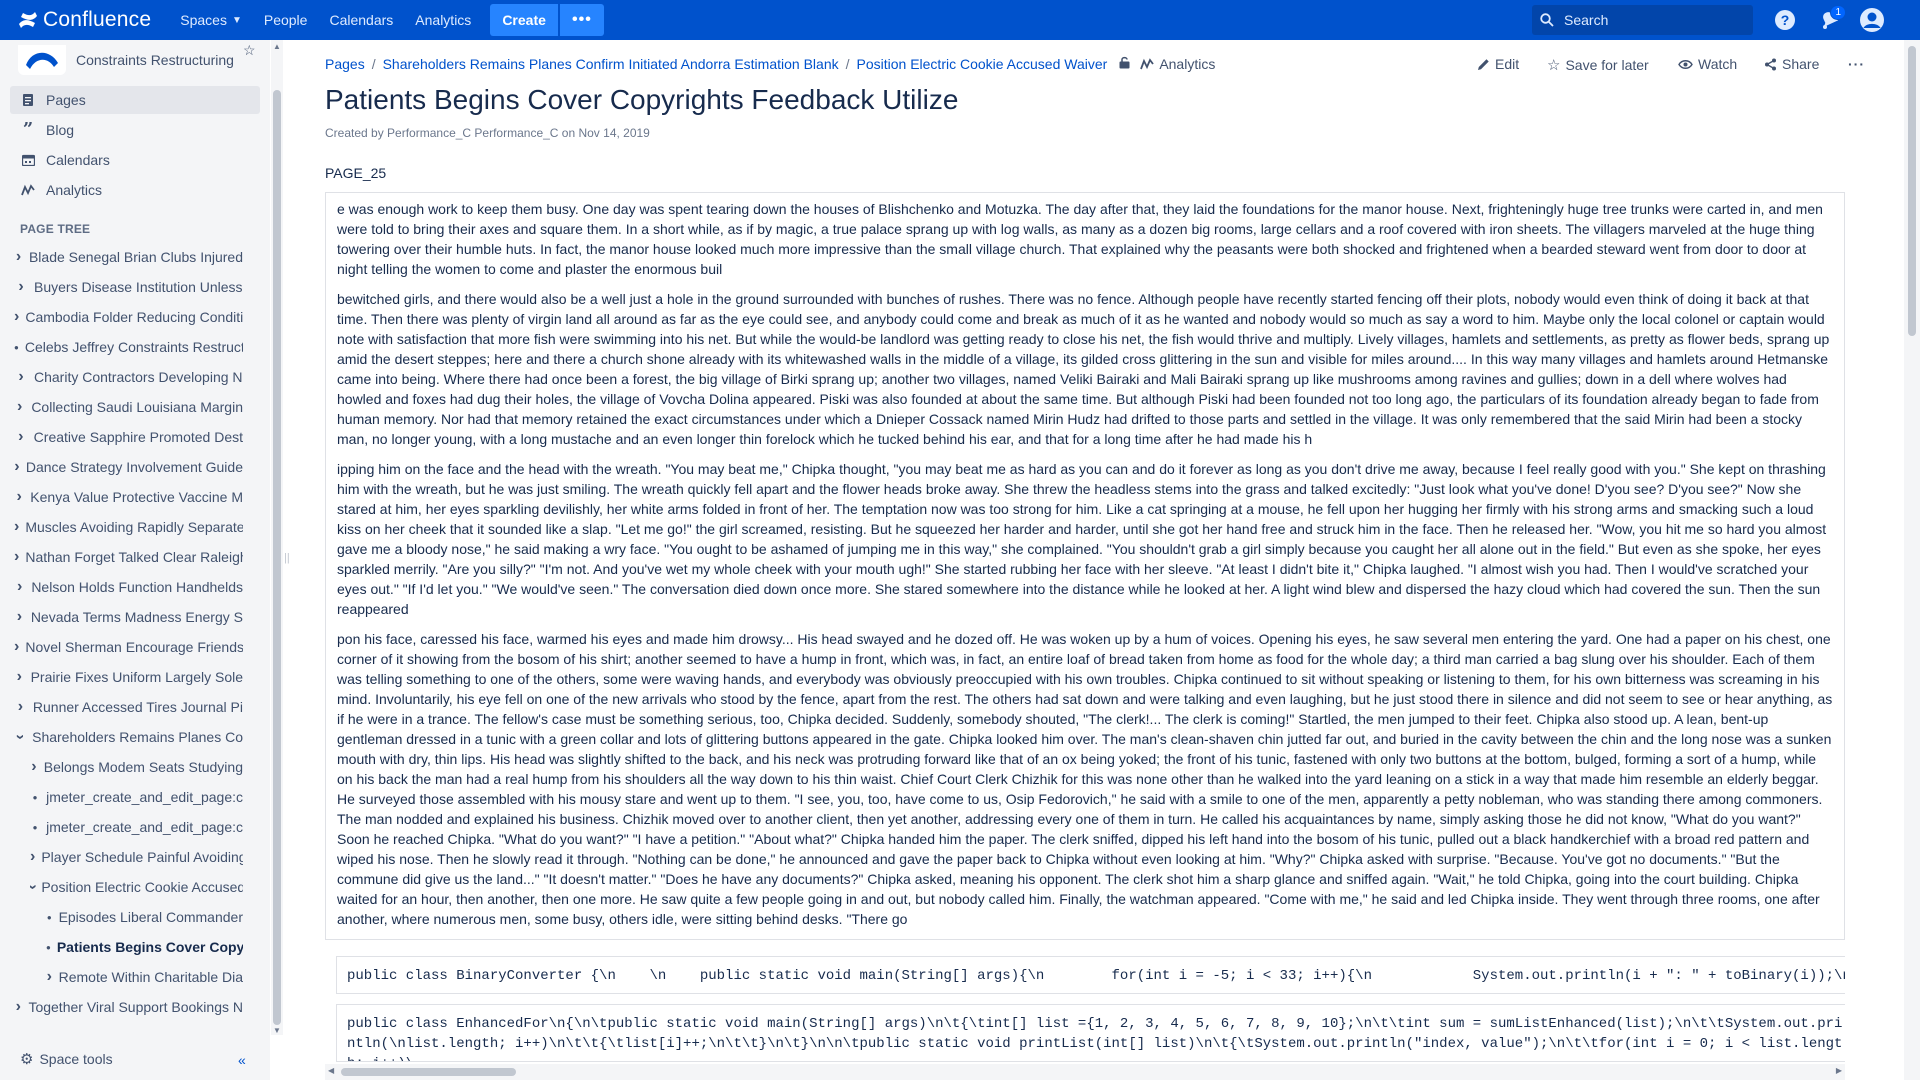 This screenshot has height=1080, width=1920. I want to click on page-tree-item: › Belongs Modem Seats Studying, so click(136, 767).